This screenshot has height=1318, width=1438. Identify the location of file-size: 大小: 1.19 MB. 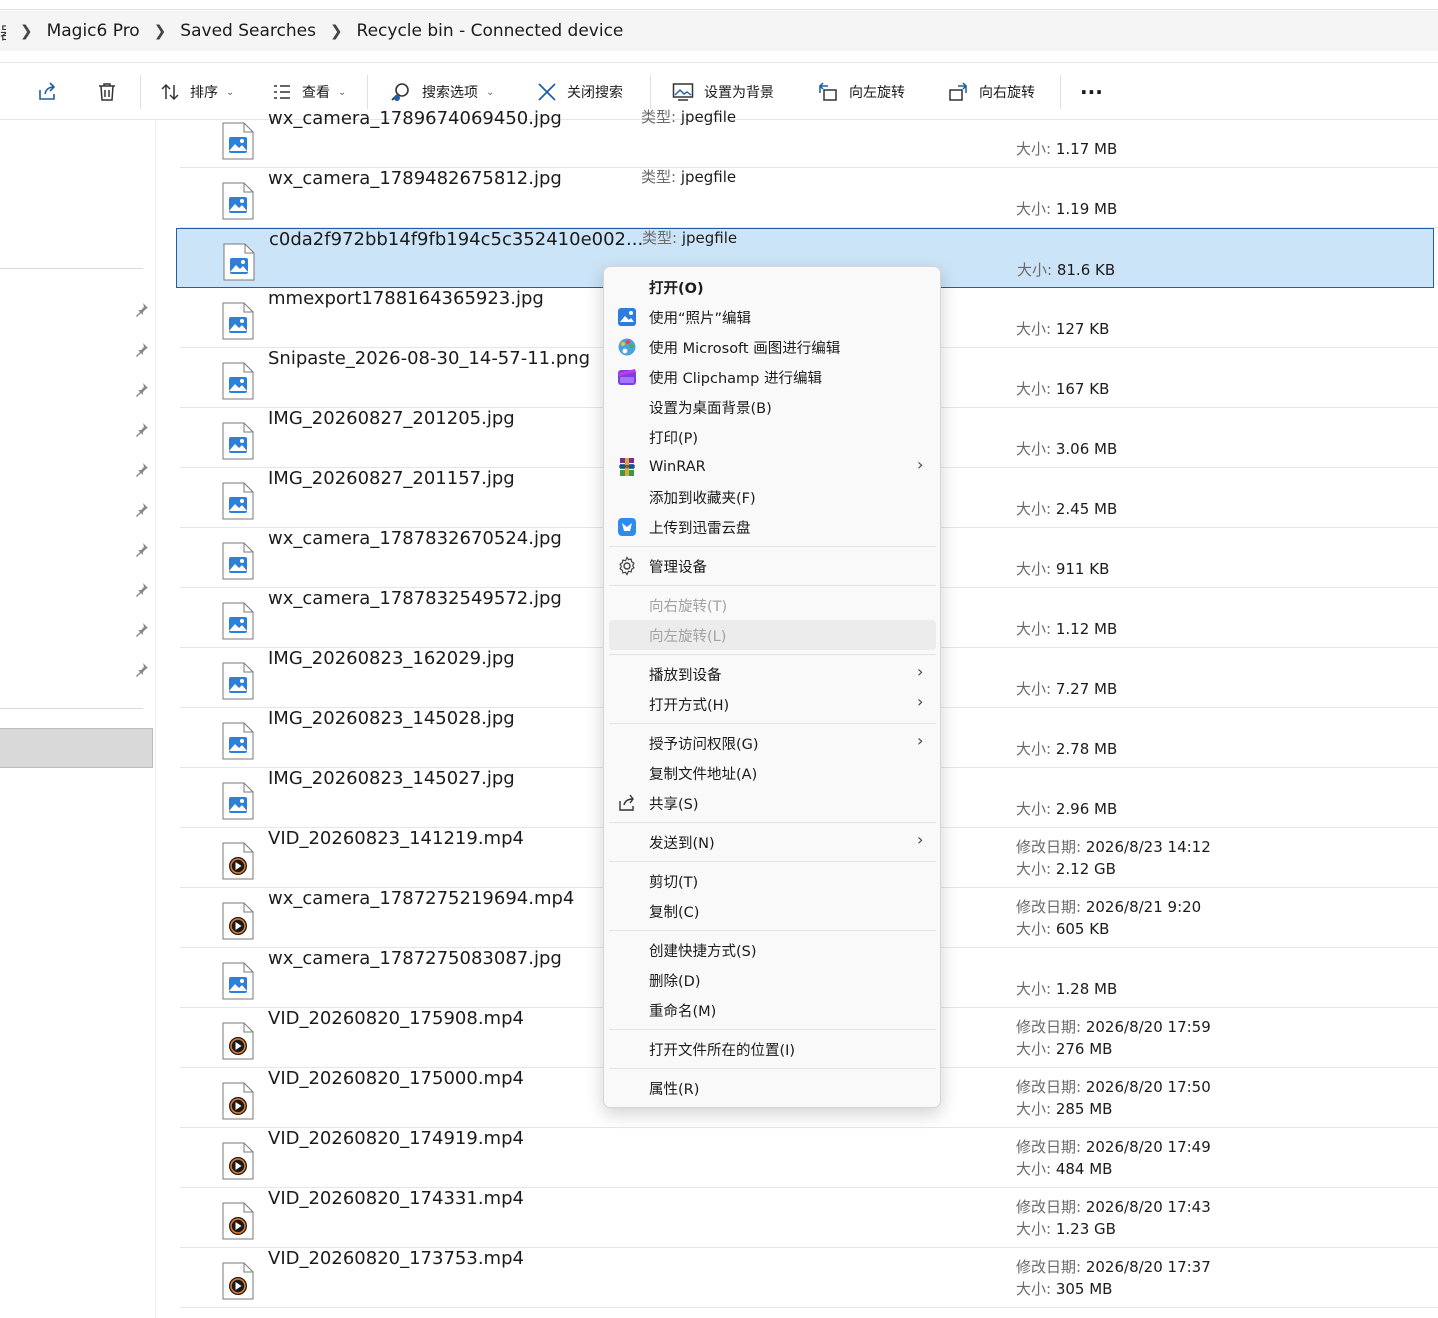
(1066, 209).